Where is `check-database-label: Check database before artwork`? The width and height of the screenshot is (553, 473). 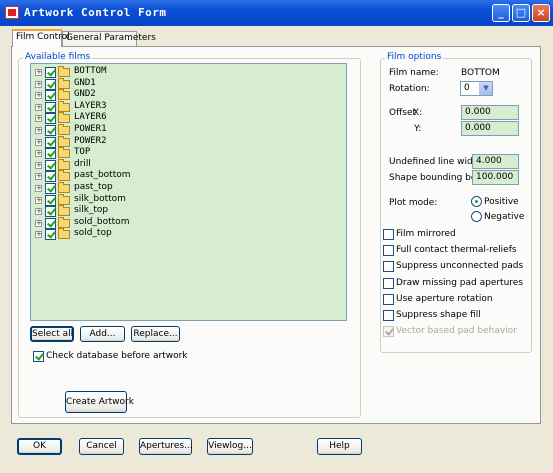
check-database-label: Check database before artwork is located at coordinates (117, 356).